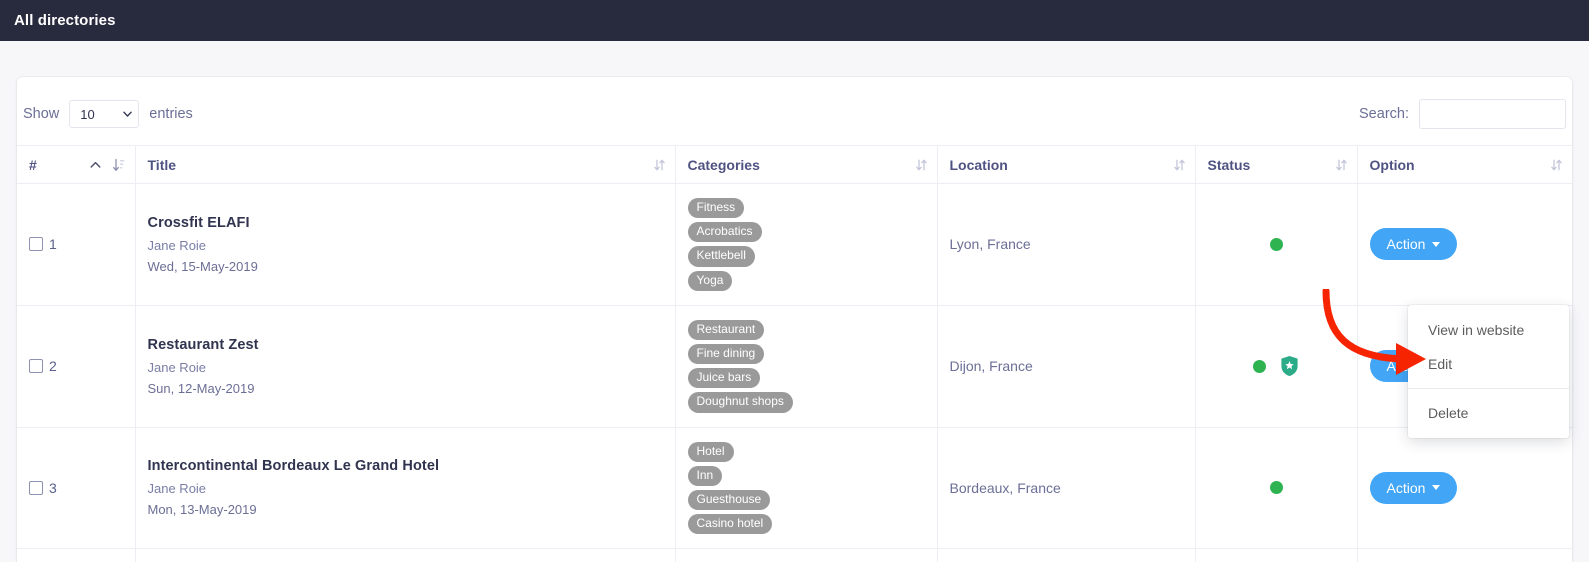 This screenshot has height=562, width=1589. Describe the element at coordinates (1488, 330) in the screenshot. I see `dropdown-item-view-in-website: View in website` at that location.